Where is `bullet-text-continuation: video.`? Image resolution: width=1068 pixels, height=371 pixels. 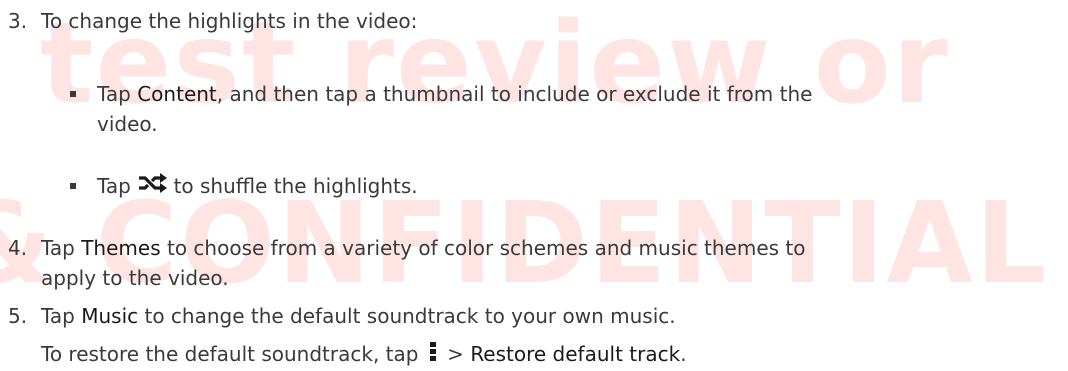
bullet-text-continuation: video. is located at coordinates (127, 124).